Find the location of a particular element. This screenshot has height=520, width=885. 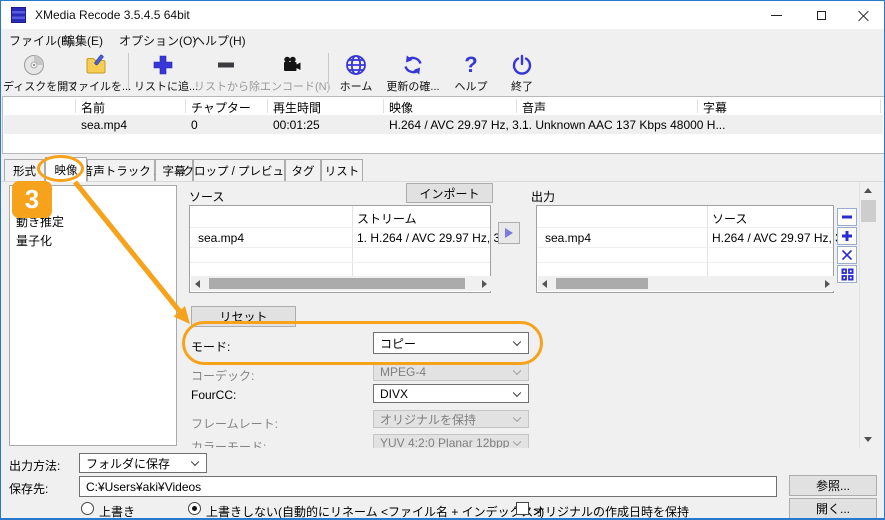

minimize-icon is located at coordinates (776, 15).